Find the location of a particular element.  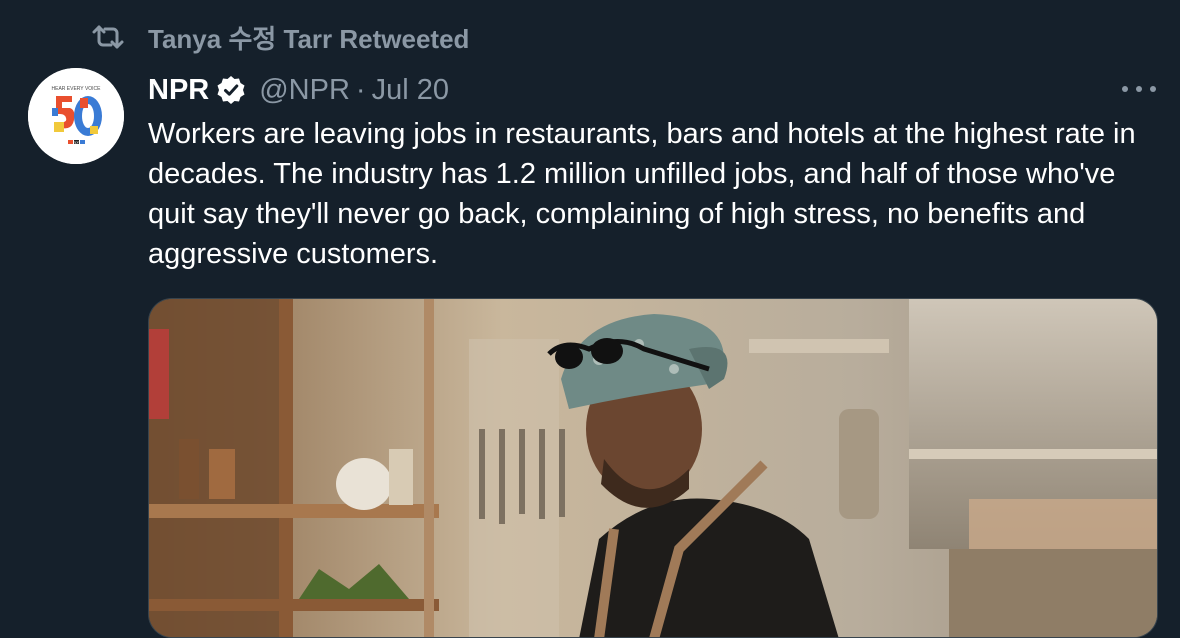

author-handle: @NPR is located at coordinates (304, 90).